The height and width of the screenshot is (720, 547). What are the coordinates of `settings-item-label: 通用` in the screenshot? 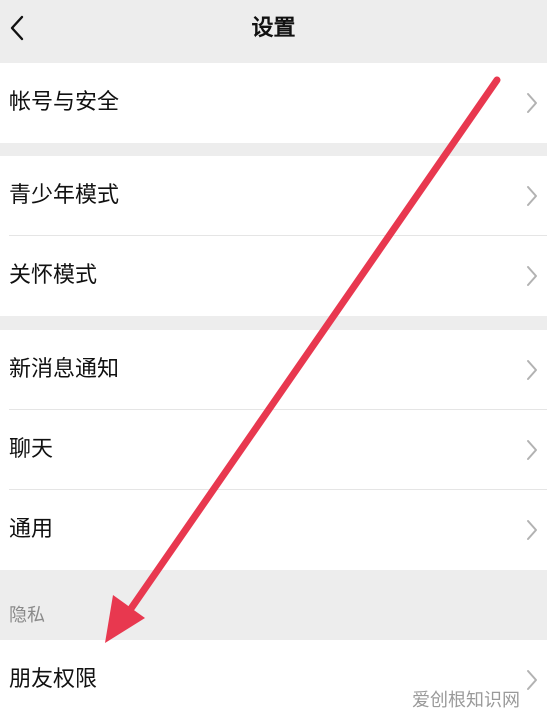 It's located at (31, 529).